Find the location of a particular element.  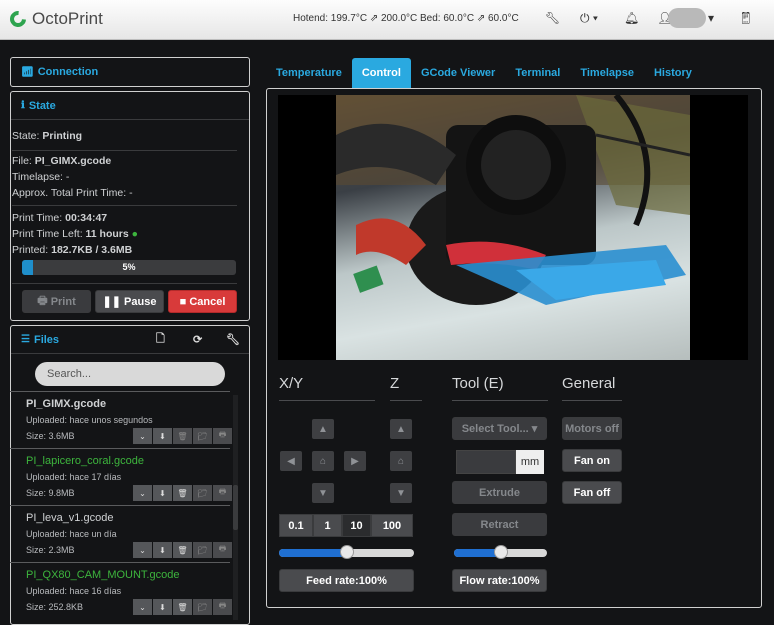

file-uploaded: Uploaded: hace unos segundos is located at coordinates (89, 420).